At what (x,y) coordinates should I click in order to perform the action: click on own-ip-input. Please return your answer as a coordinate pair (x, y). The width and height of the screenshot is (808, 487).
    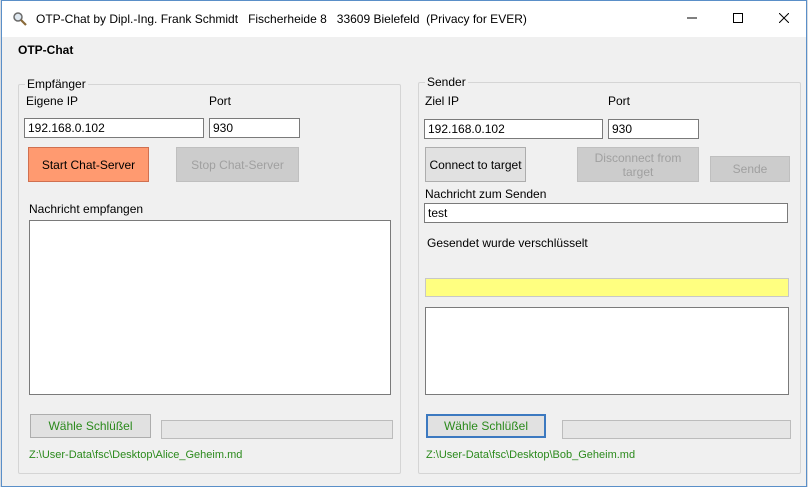
    Looking at the image, I should click on (114, 128).